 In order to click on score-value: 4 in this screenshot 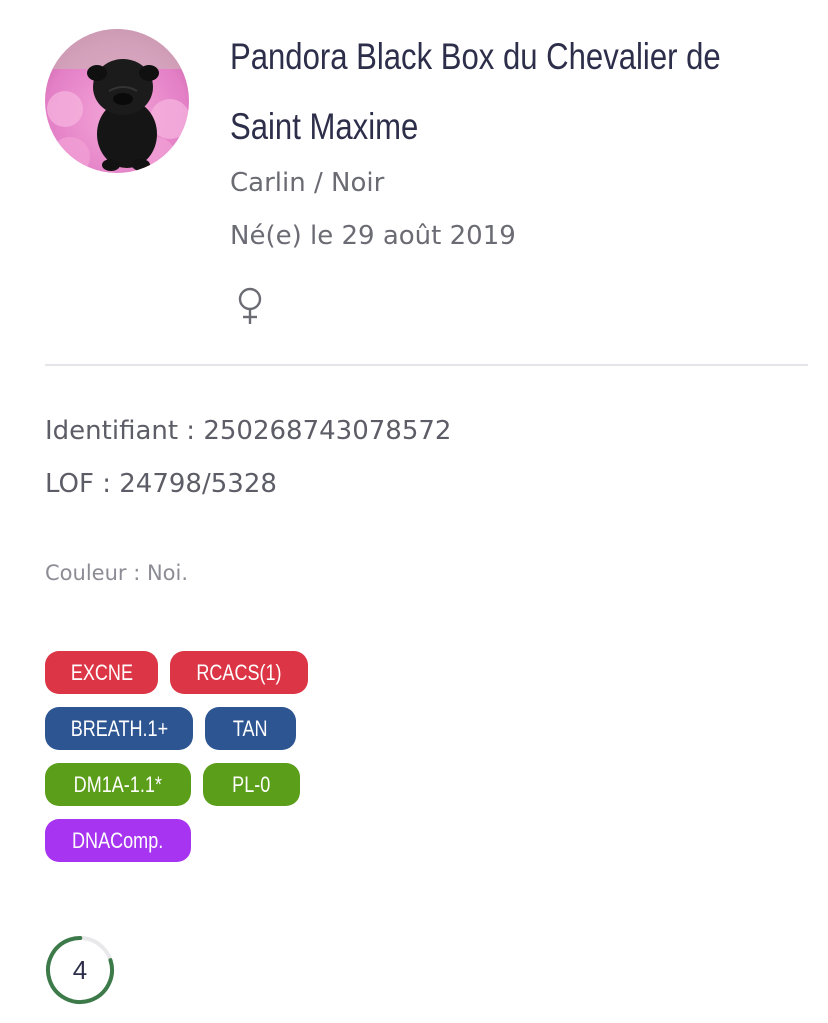, I will do `click(80, 969)`.